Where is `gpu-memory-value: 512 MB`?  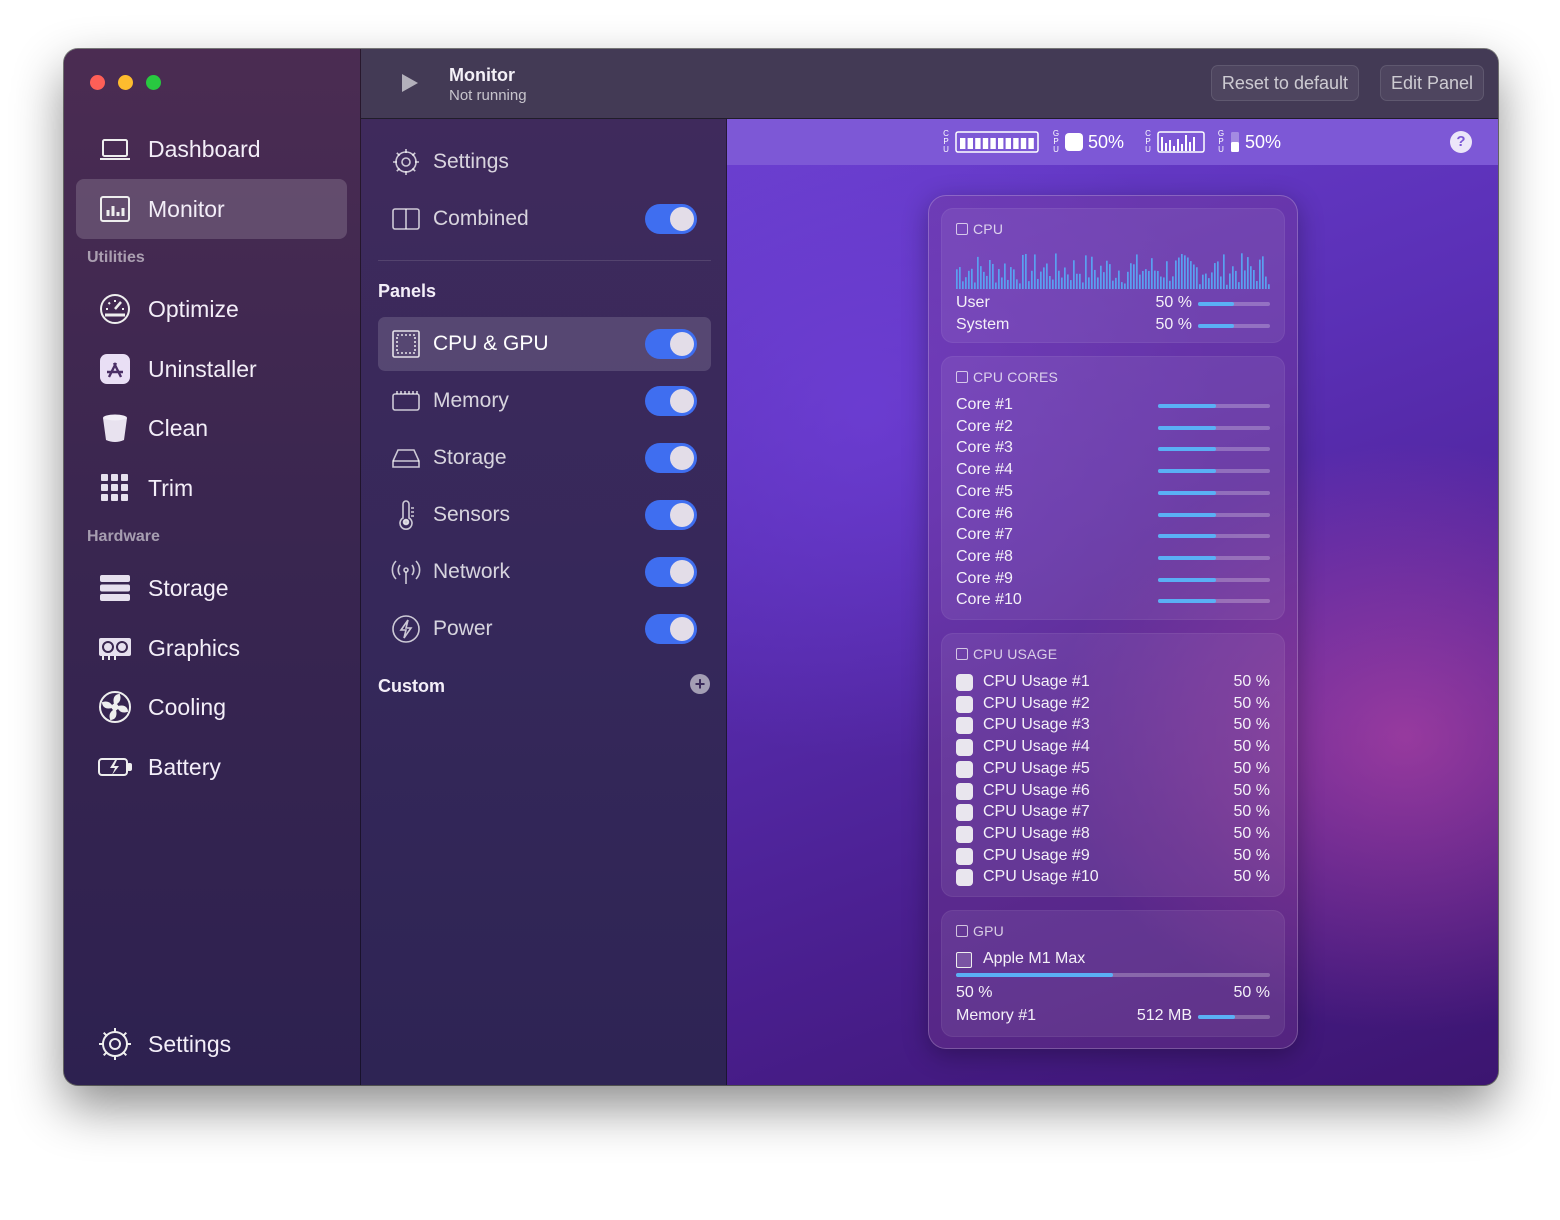 gpu-memory-value: 512 MB is located at coordinates (1164, 1015).